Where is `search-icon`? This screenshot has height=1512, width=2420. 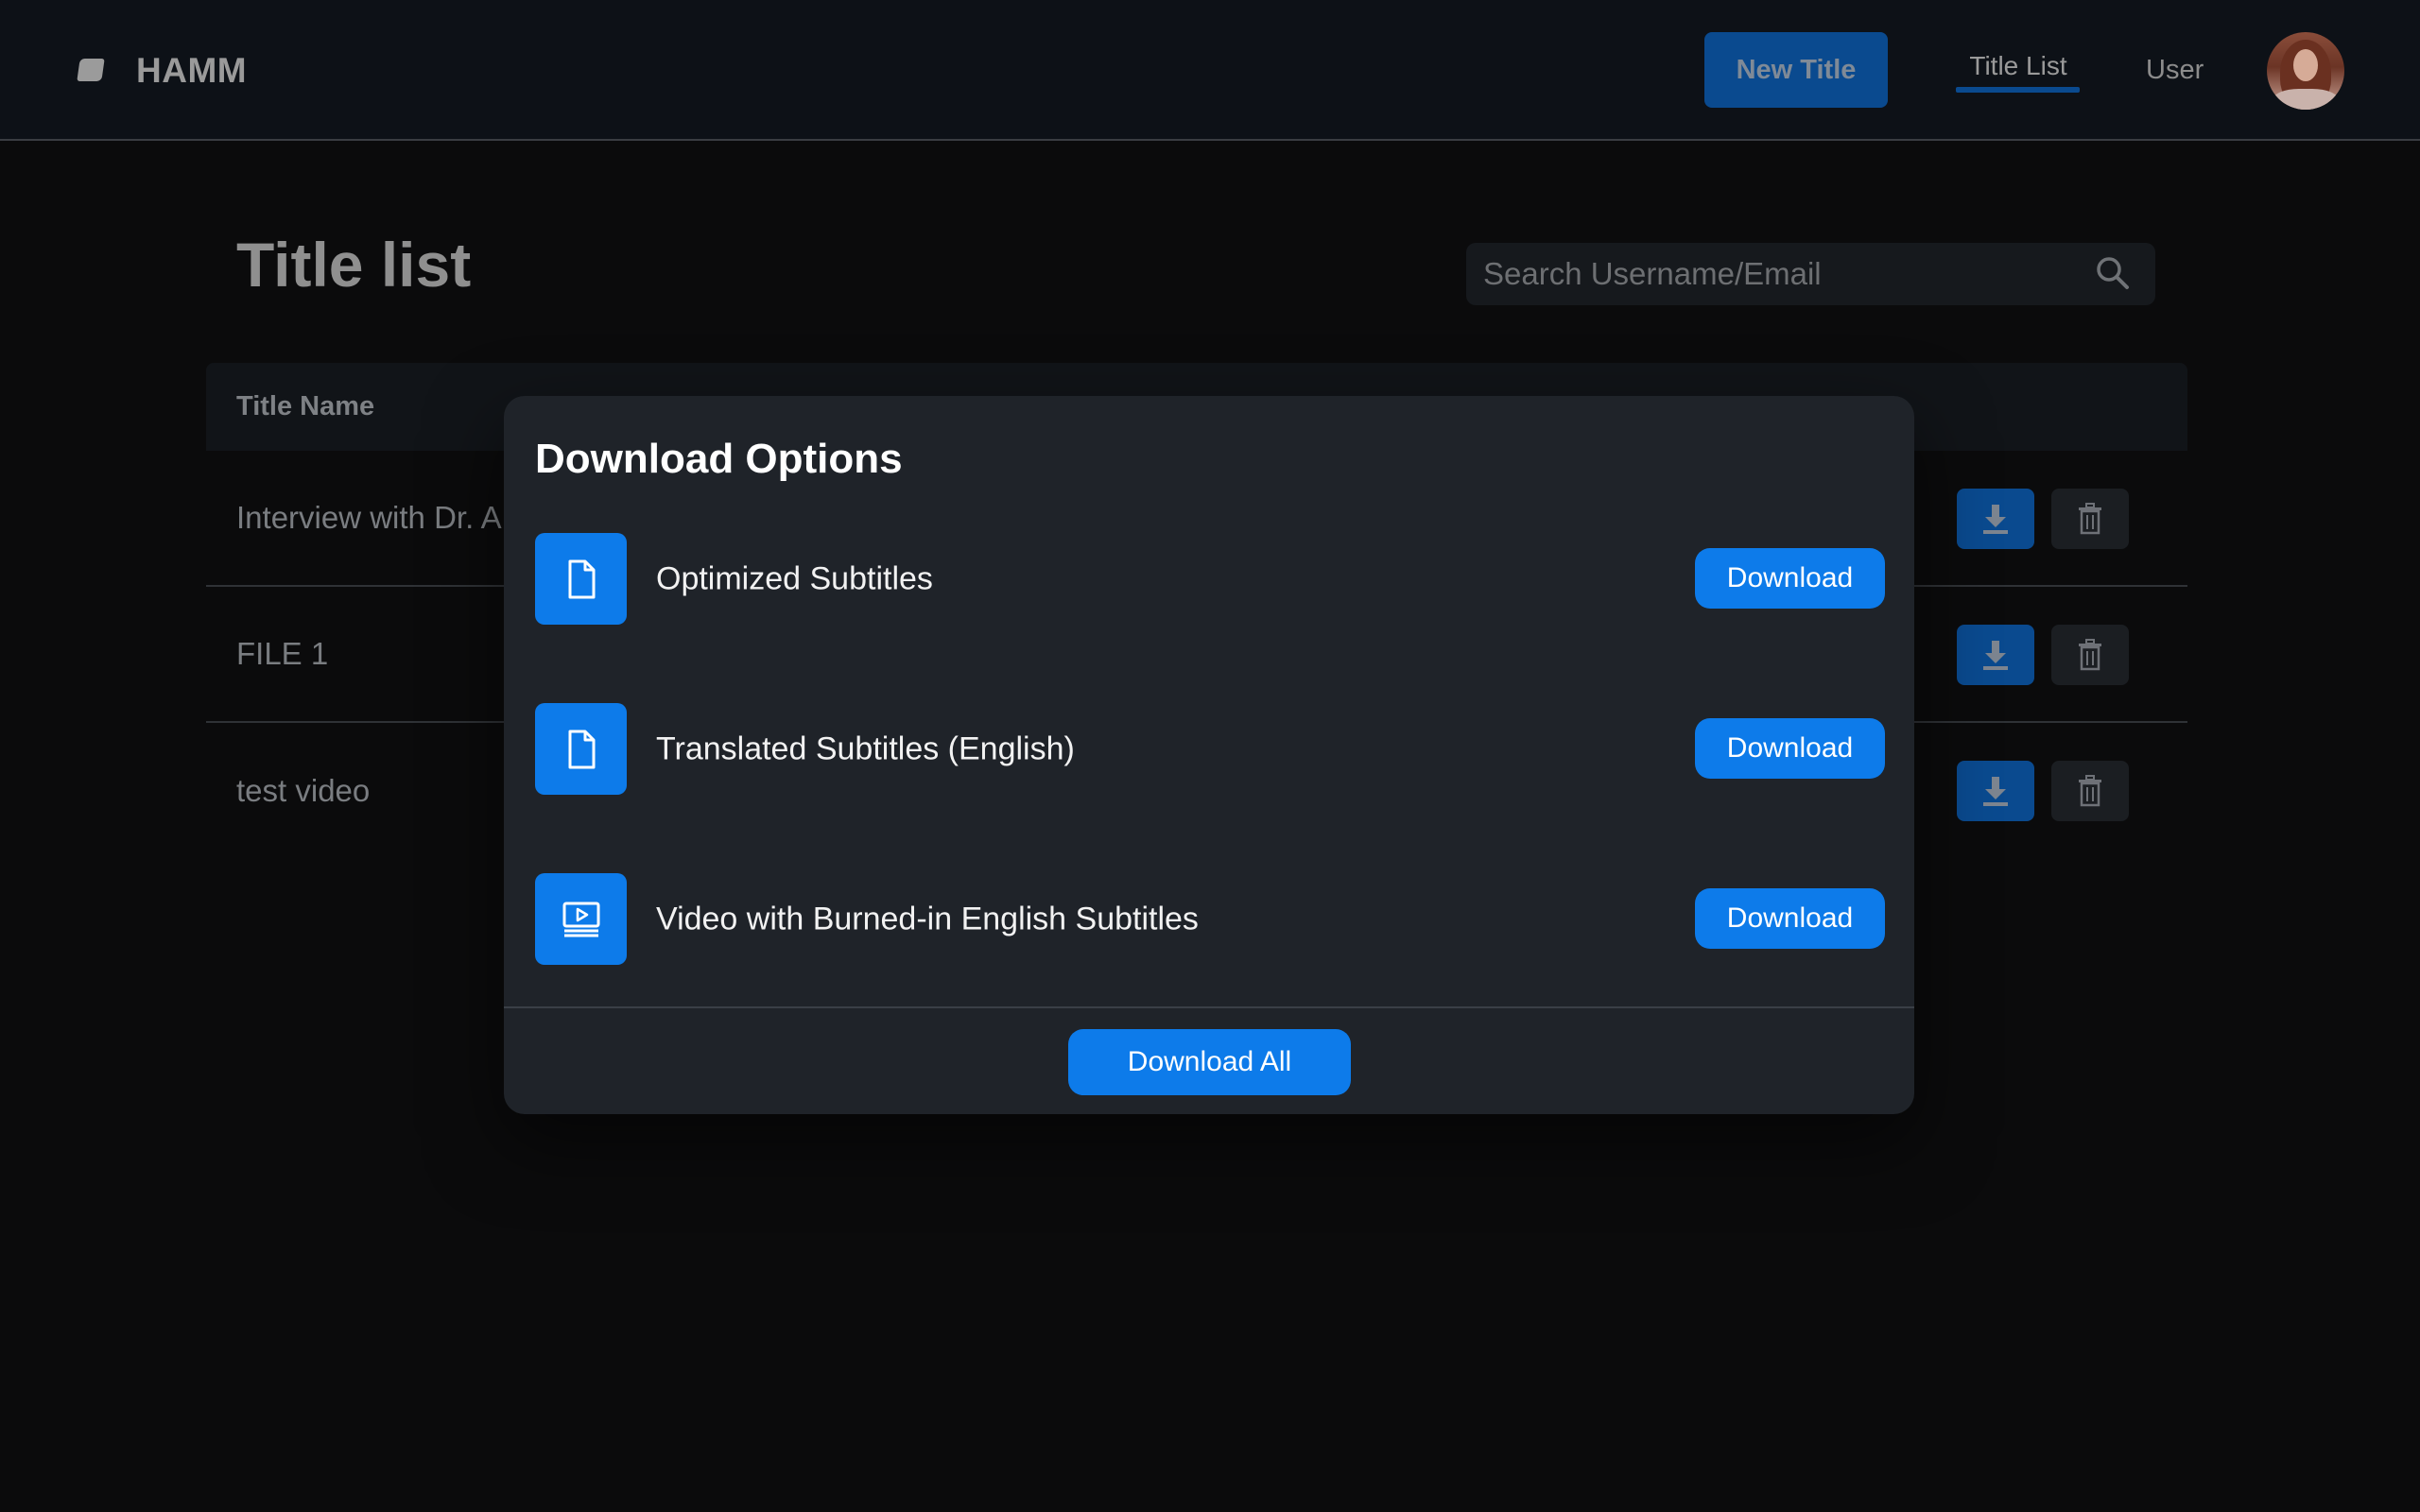
search-icon is located at coordinates (2113, 273).